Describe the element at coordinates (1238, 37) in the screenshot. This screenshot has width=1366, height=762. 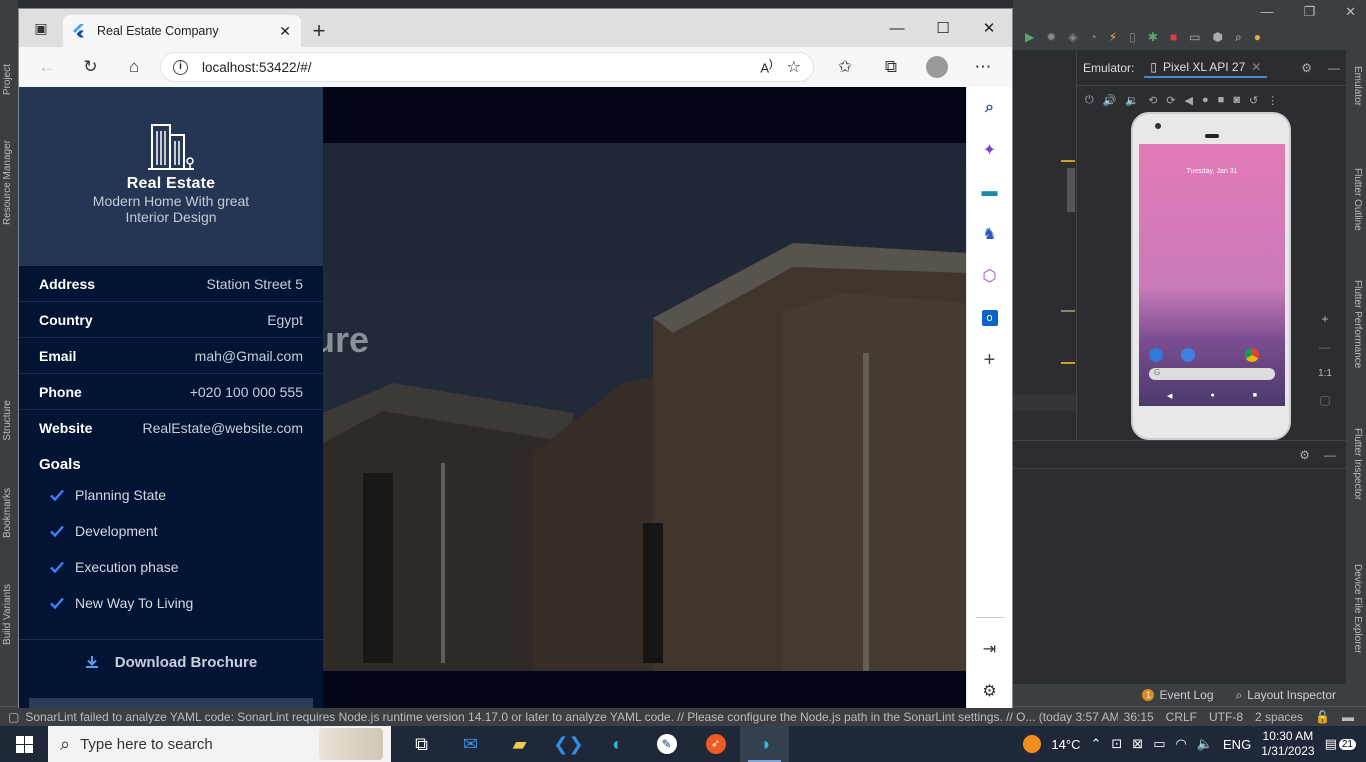
I see `search-everywhere-icon: ⌕` at that location.